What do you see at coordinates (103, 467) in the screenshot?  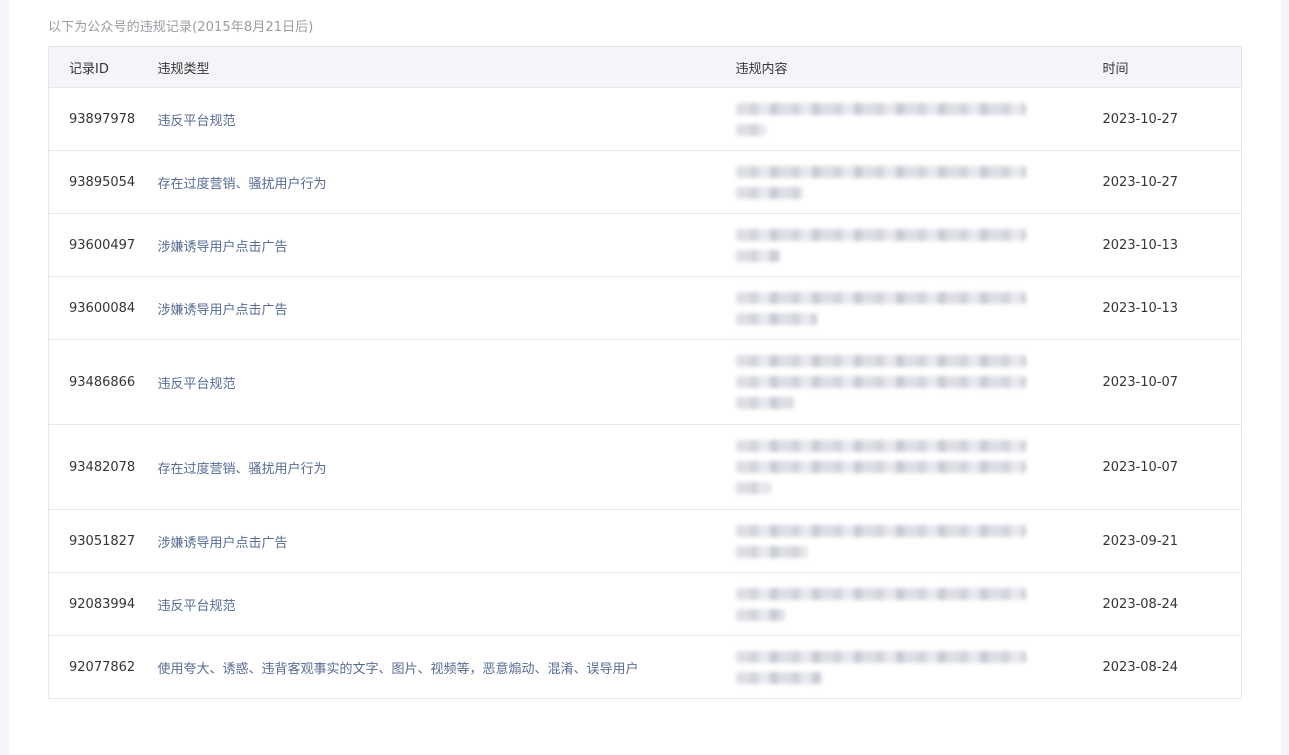 I see `record-id-cell: 93482078` at bounding box center [103, 467].